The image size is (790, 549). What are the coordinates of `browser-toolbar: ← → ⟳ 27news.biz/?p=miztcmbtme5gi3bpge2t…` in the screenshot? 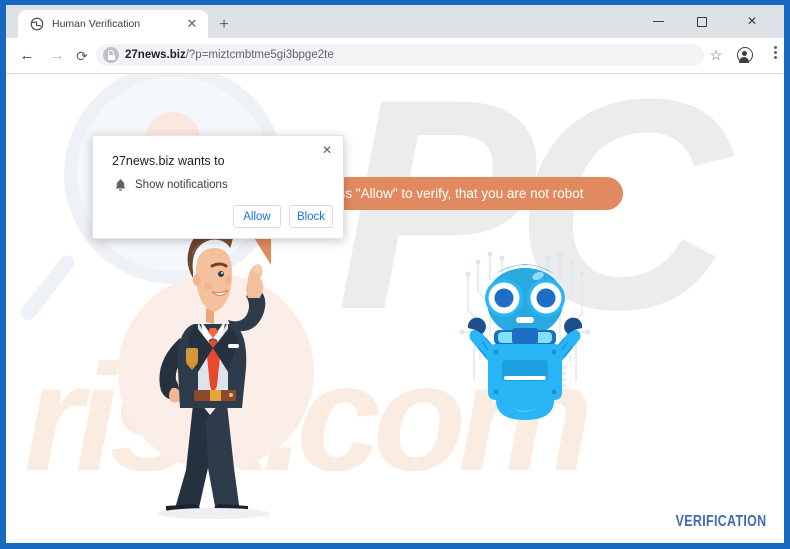 It's located at (395, 56).